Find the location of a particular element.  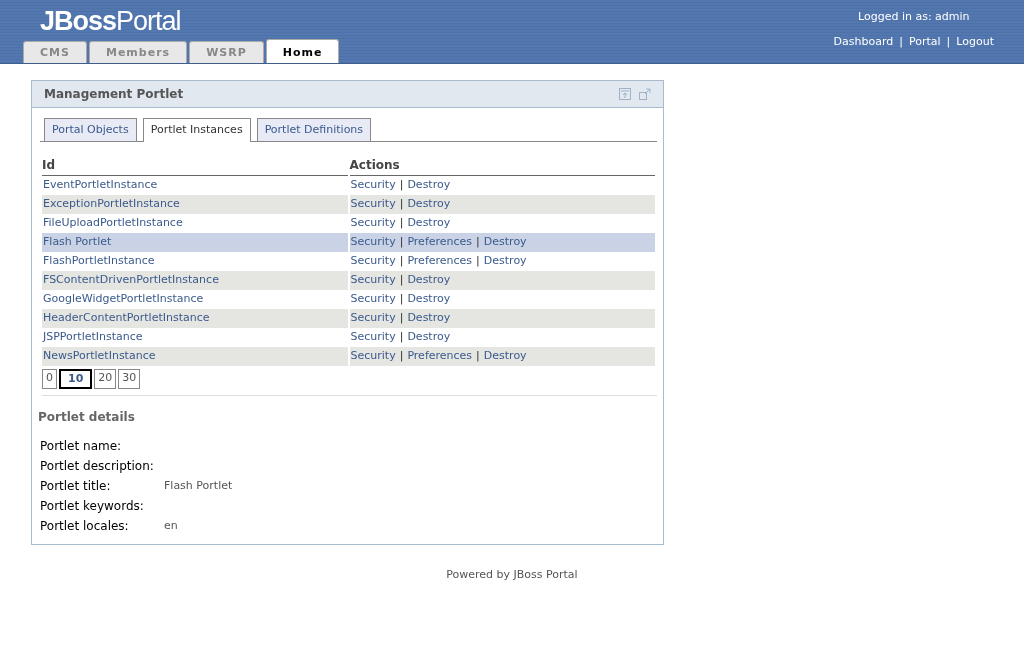

instance-link: Flash Portlet is located at coordinates (77, 241).